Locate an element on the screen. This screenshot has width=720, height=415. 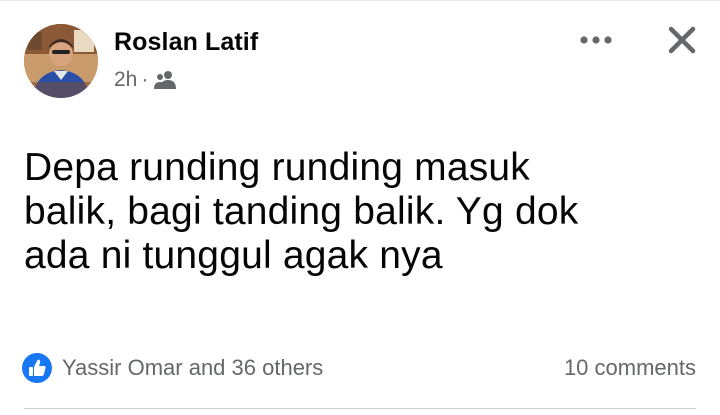
avatar-photo is located at coordinates (61, 61).